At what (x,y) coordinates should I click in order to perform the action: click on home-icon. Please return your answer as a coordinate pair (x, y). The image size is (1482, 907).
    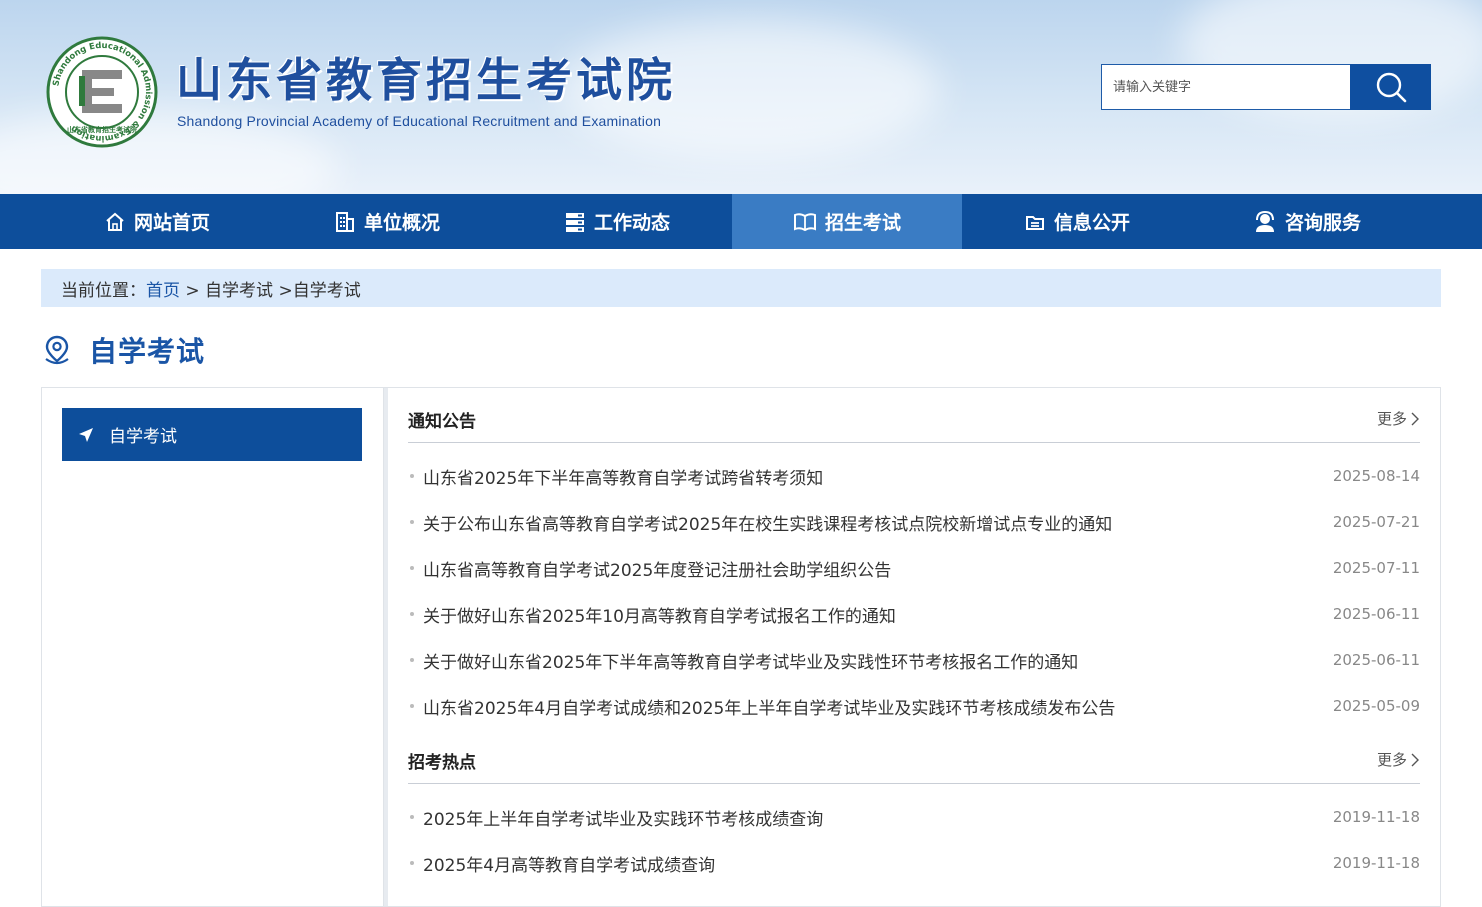
    Looking at the image, I should click on (115, 221).